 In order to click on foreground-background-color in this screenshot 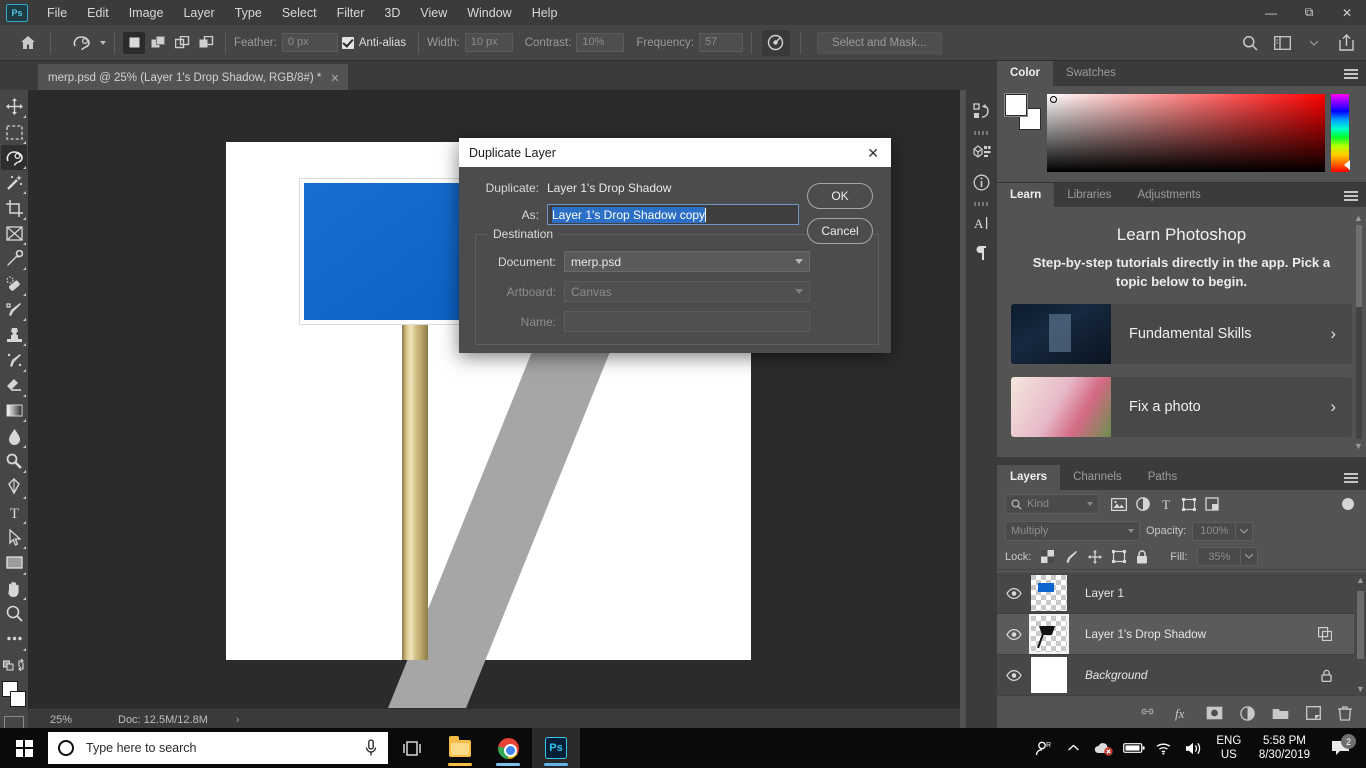, I will do `click(14, 695)`.